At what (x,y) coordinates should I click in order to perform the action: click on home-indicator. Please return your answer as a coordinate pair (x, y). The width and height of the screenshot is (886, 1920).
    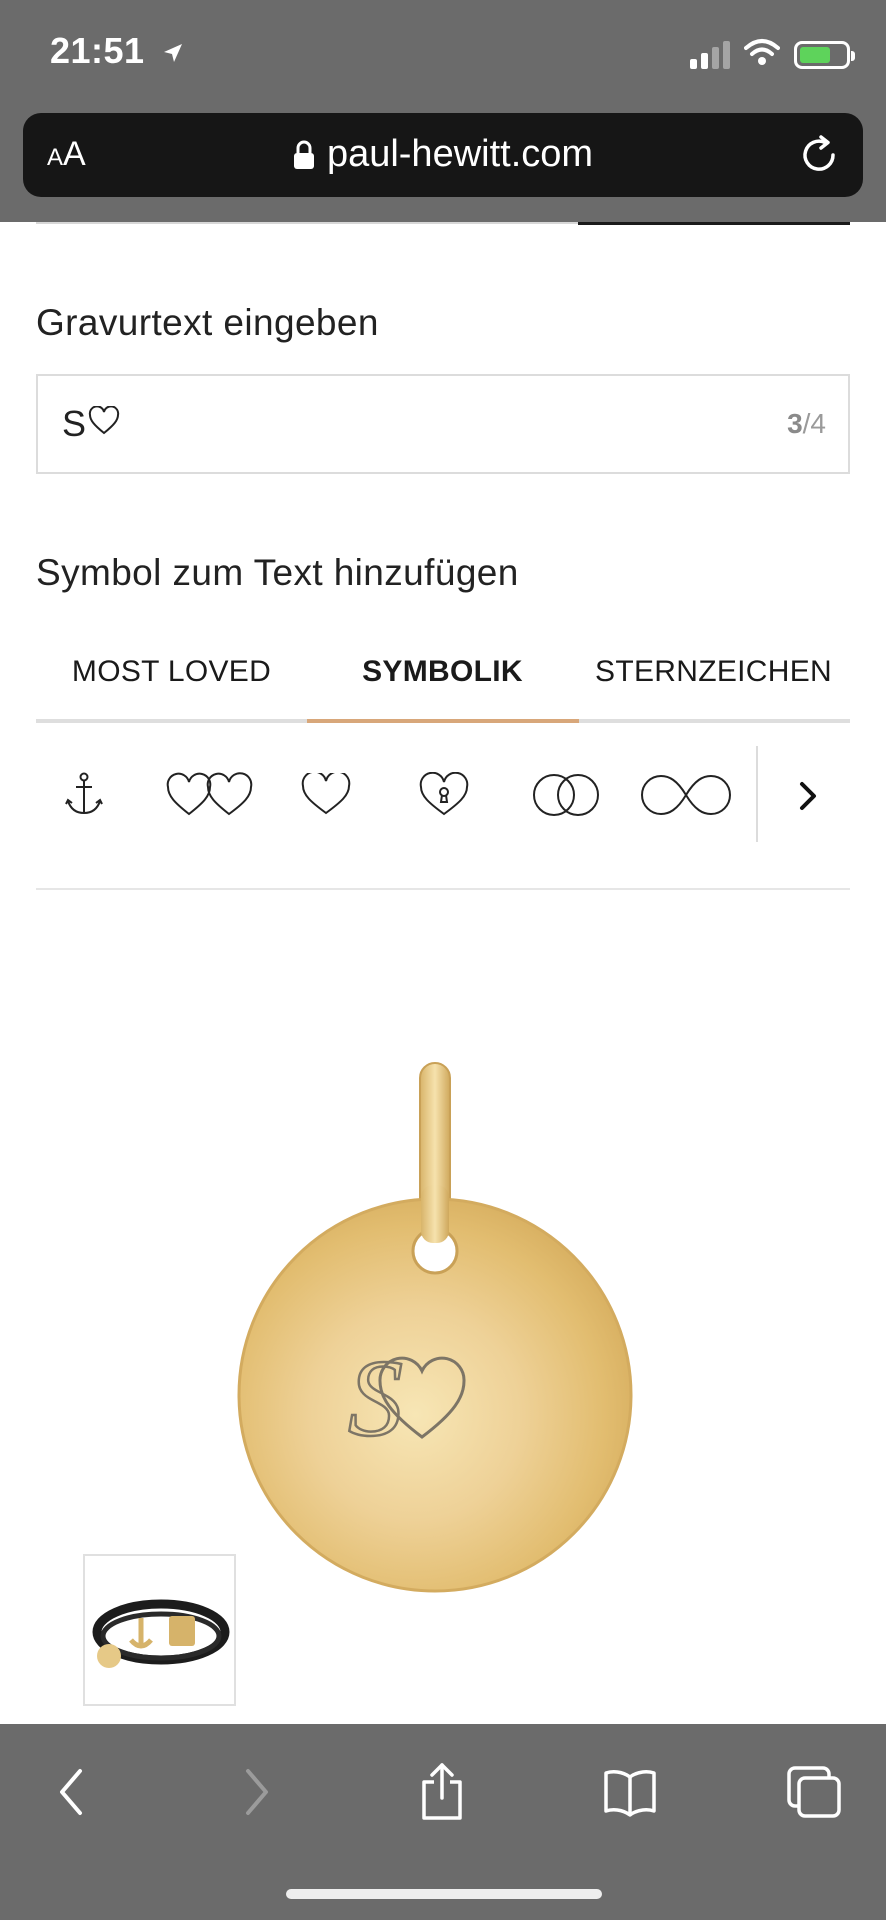
    Looking at the image, I should click on (444, 1894).